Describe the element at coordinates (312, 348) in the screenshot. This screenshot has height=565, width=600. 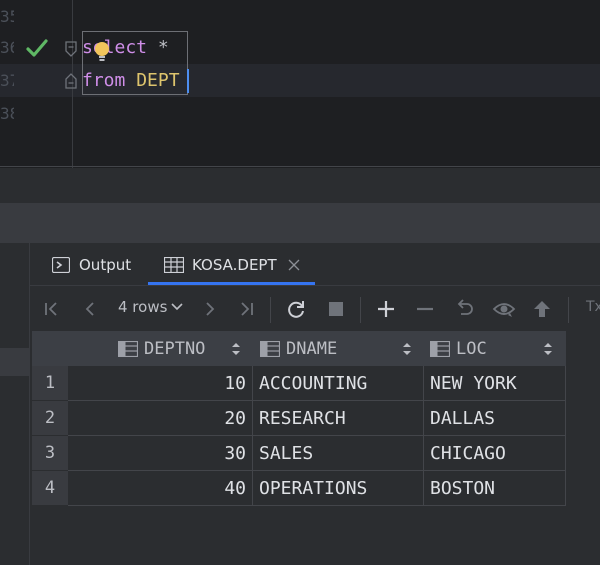
I see `column-name: DNAME` at that location.